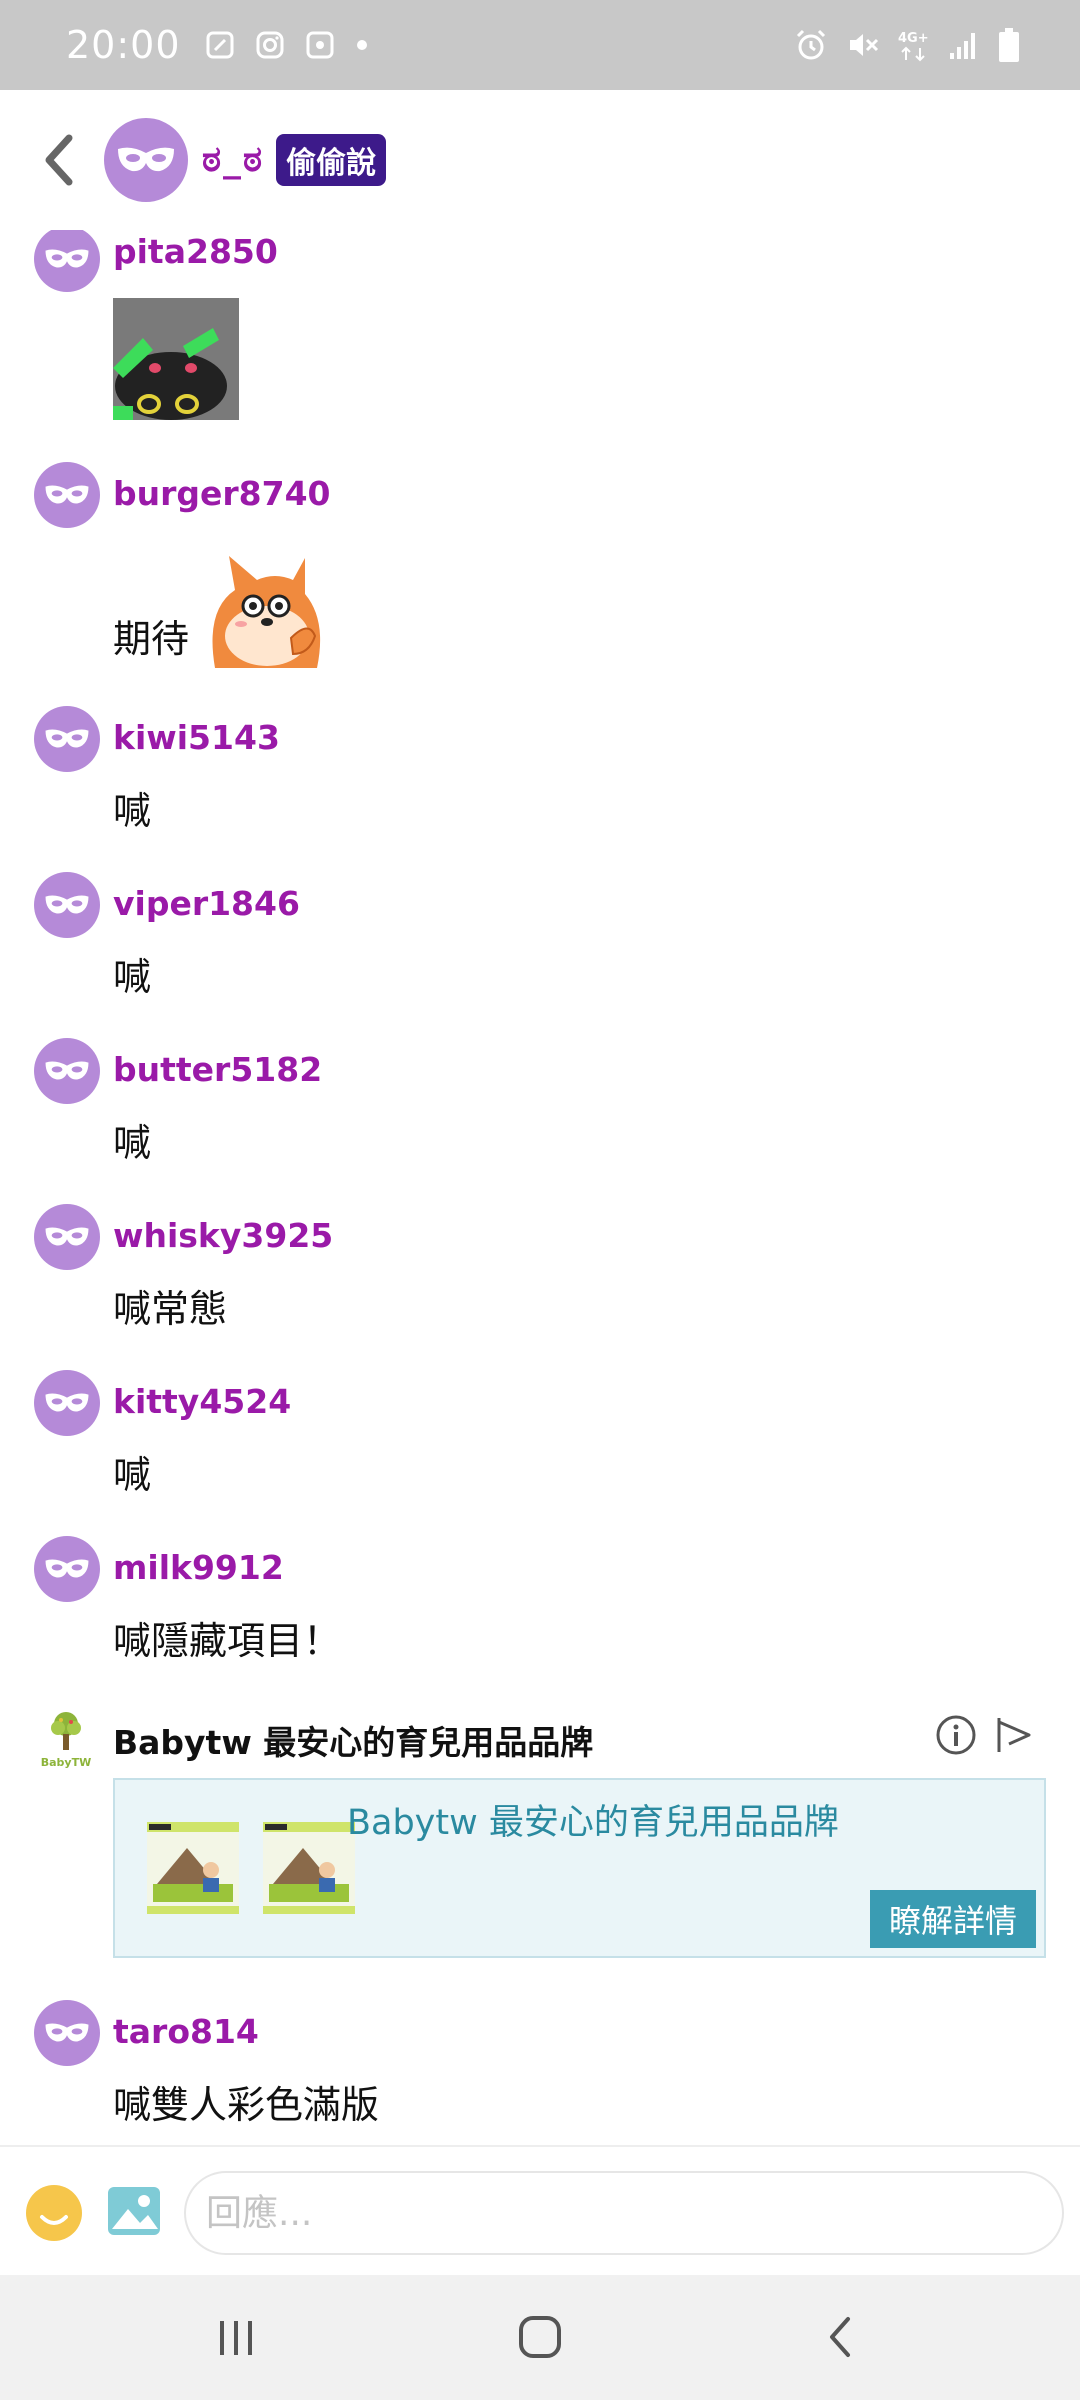 This screenshot has width=1080, height=2400. What do you see at coordinates (217, 1069) in the screenshot?
I see `message-username: butter5182` at bounding box center [217, 1069].